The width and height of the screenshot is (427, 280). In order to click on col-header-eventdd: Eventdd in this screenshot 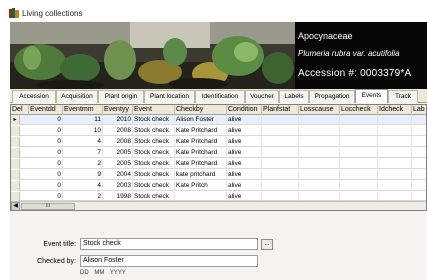, I will do `click(46, 110)`.